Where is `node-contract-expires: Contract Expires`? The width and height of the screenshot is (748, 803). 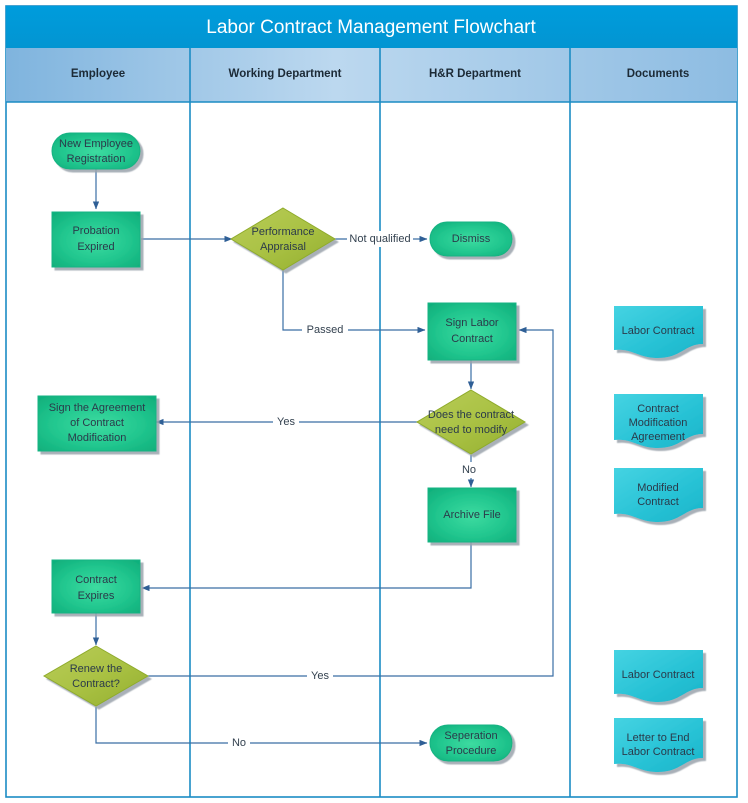
node-contract-expires: Contract Expires is located at coordinates (96, 586).